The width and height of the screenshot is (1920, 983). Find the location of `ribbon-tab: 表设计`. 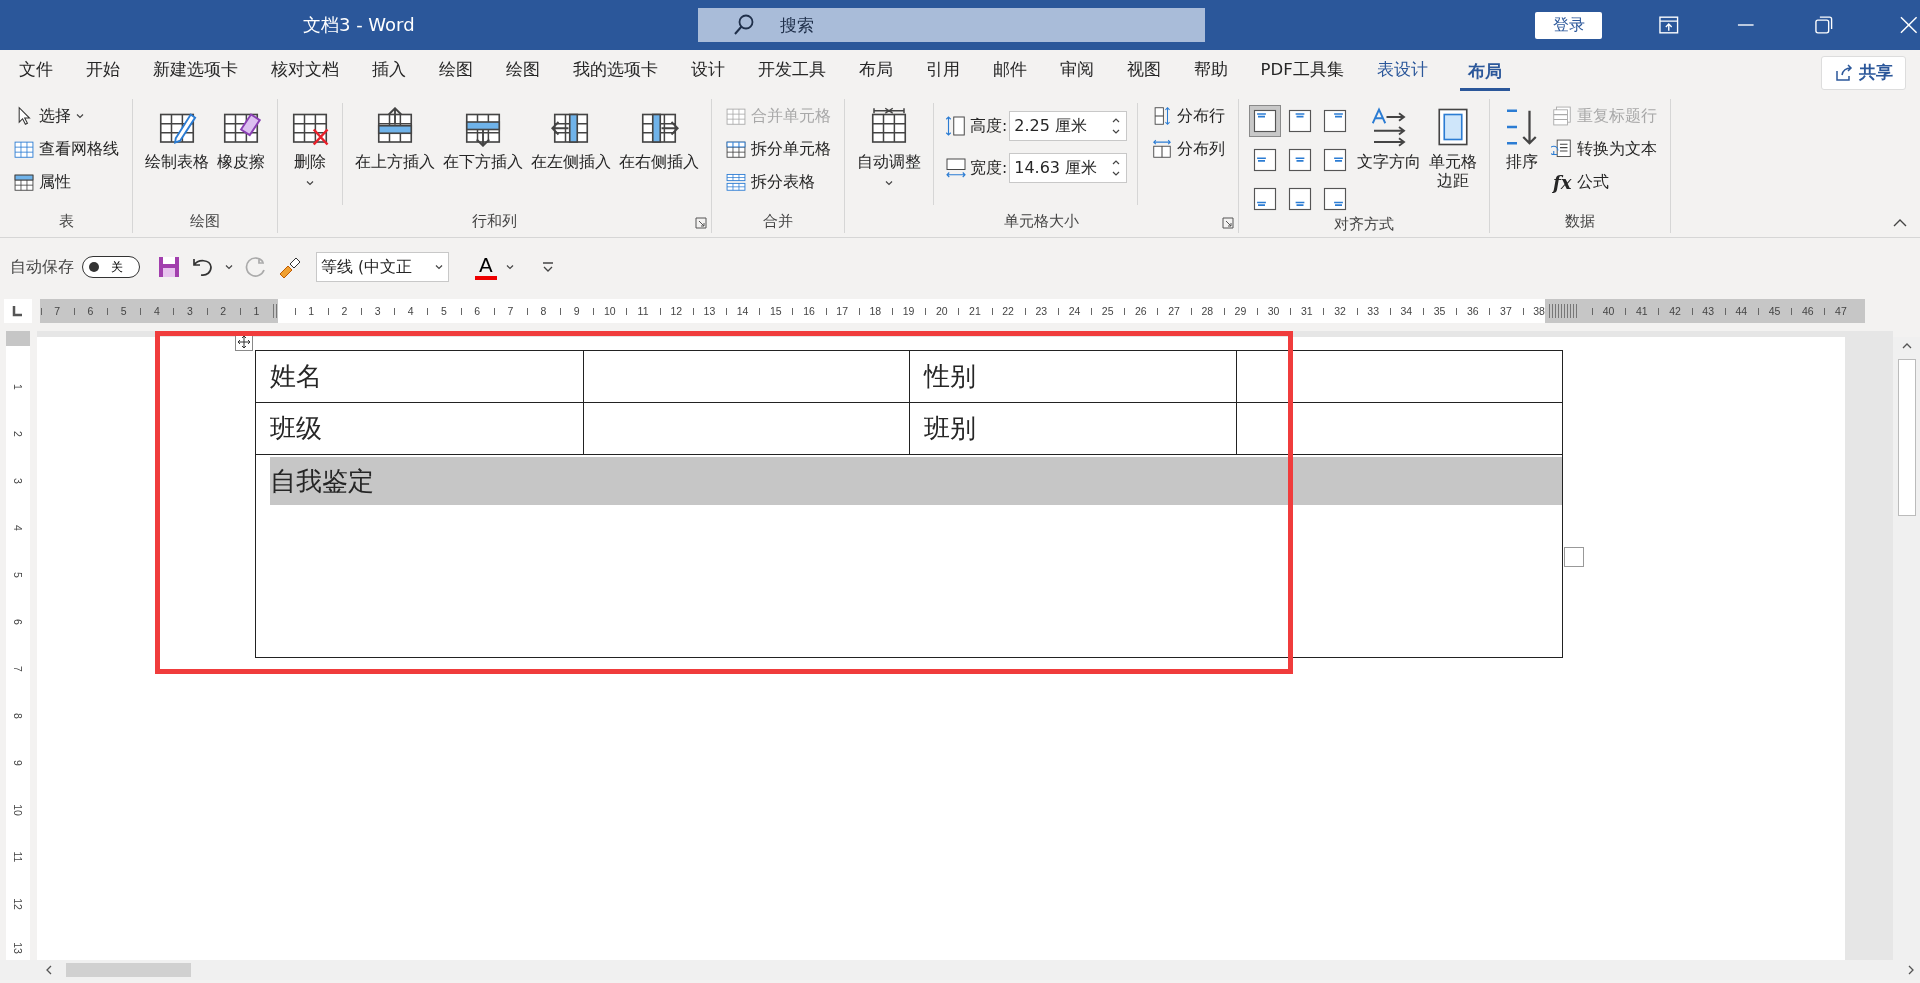

ribbon-tab: 表设计 is located at coordinates (1402, 72).